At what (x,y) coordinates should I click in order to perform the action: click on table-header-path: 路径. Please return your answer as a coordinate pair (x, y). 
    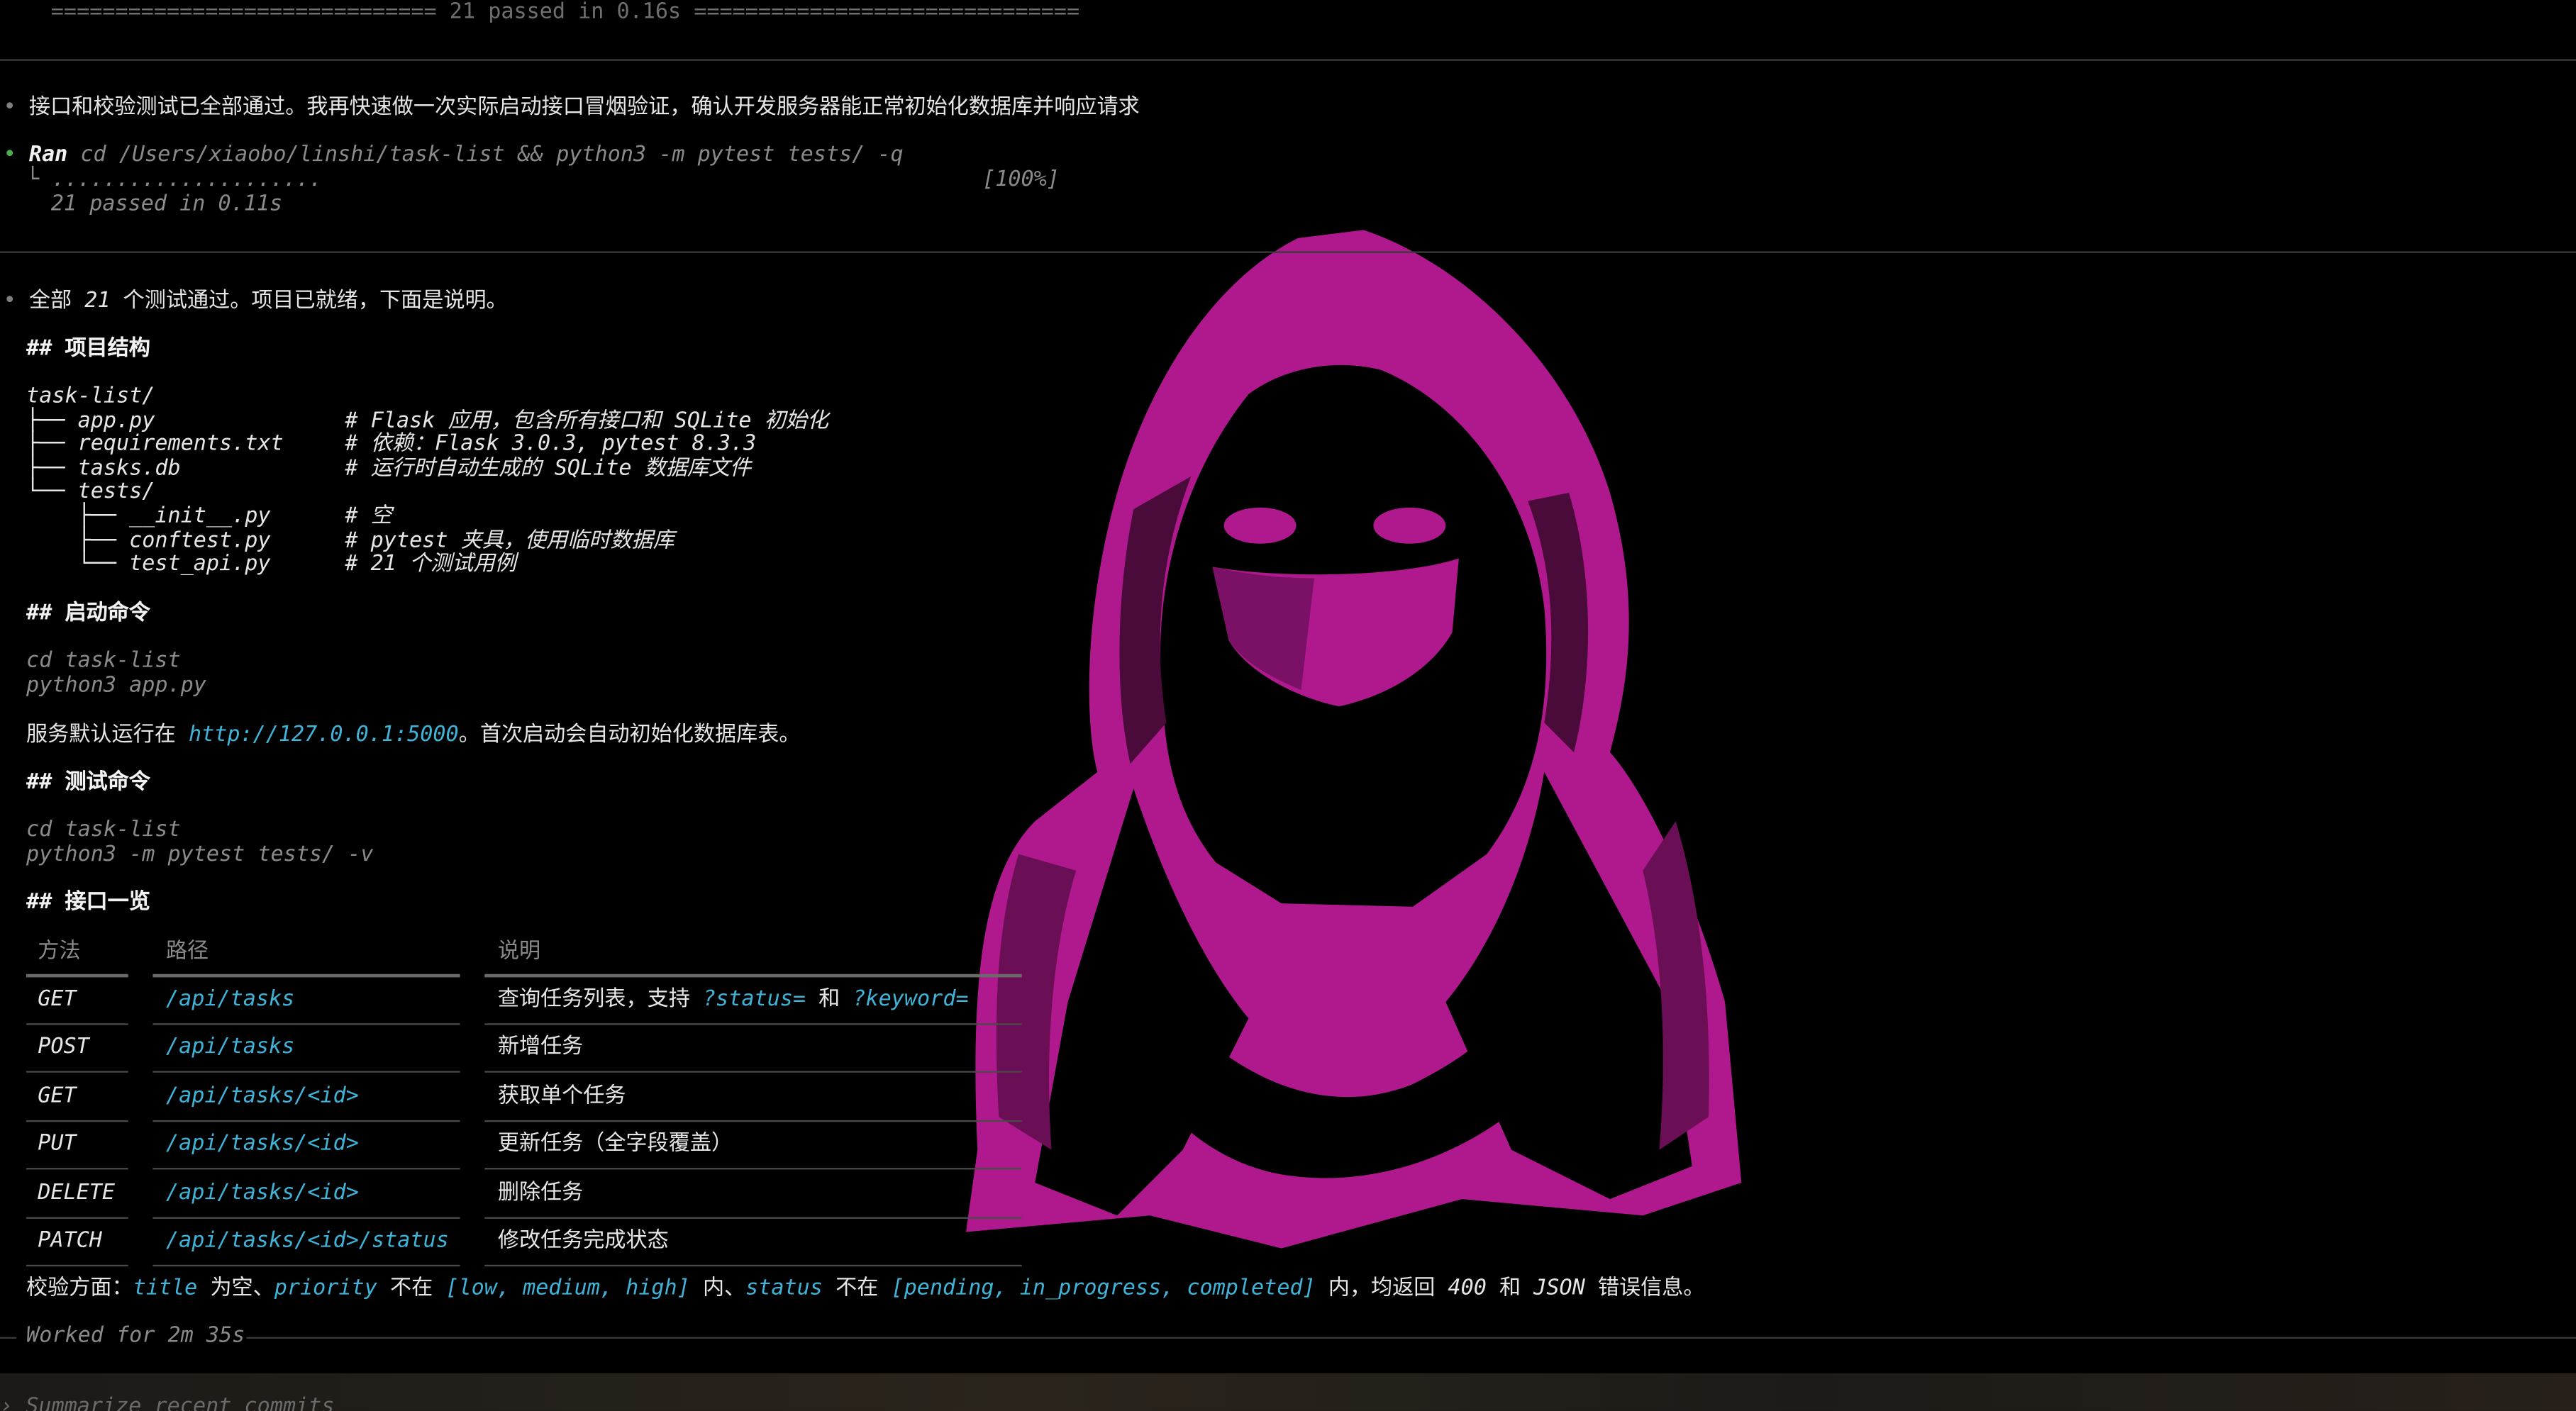
    Looking at the image, I should click on (187, 951).